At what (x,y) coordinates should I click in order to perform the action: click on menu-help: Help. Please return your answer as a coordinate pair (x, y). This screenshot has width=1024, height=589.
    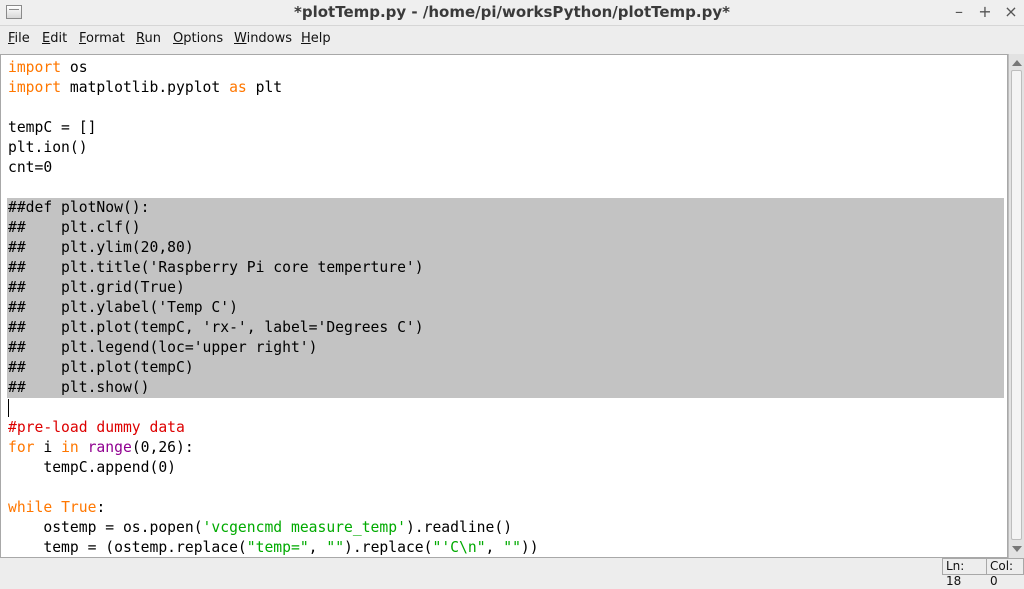
    Looking at the image, I should click on (316, 38).